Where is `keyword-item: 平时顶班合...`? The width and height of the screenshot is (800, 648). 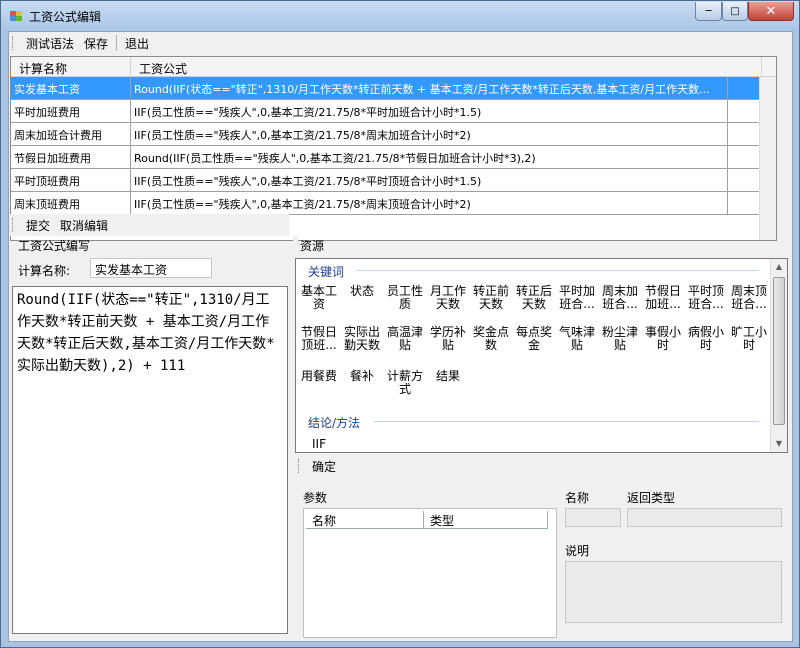
keyword-item: 平时顶班合... is located at coordinates (706, 298).